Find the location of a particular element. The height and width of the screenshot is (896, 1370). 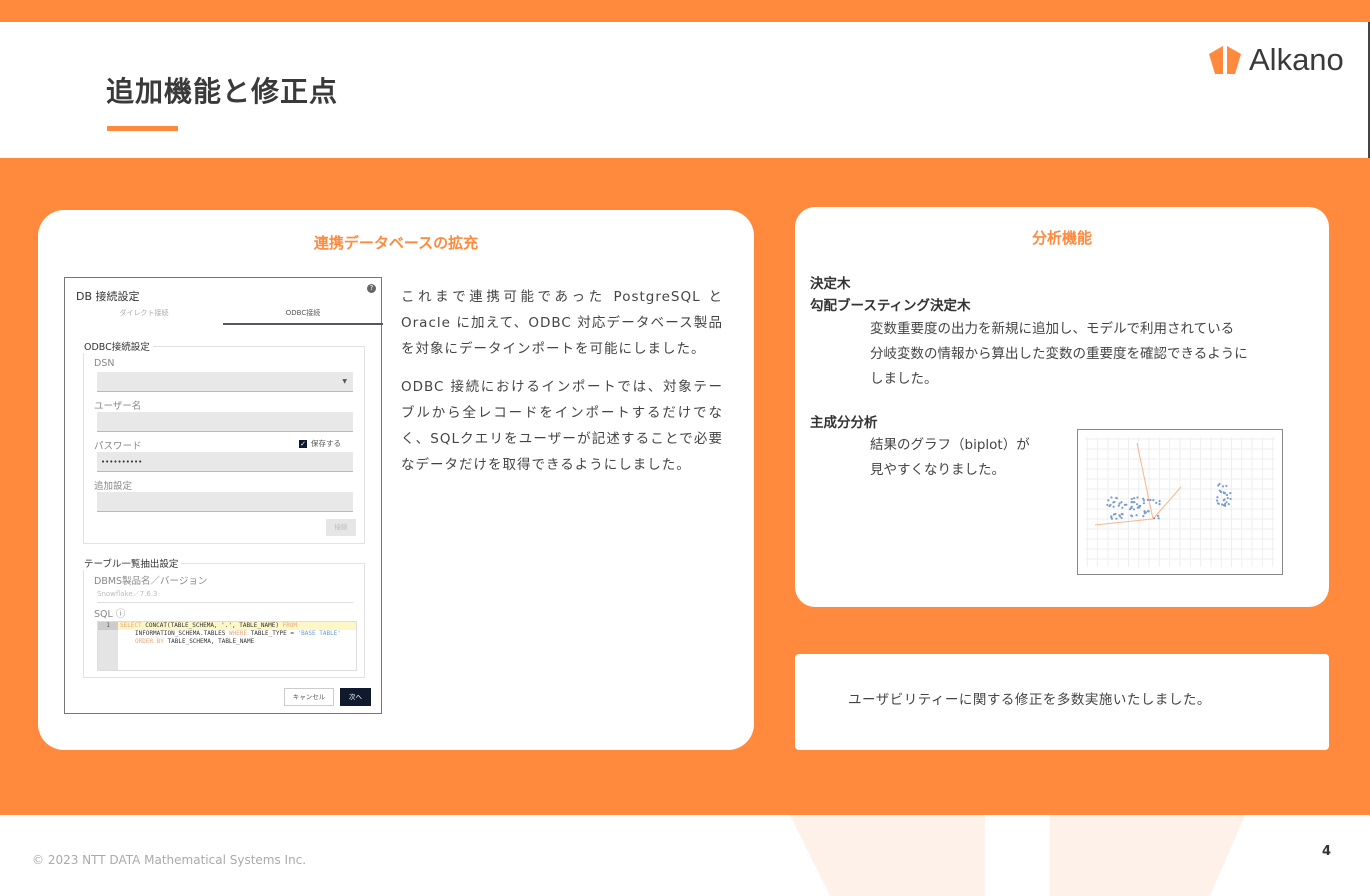

card-title: 分析機能 is located at coordinates (1061, 238).